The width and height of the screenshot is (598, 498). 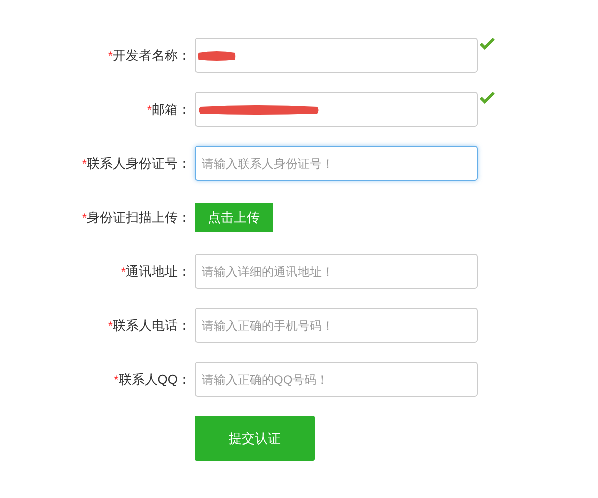 I want to click on input-field: 请输入正确的QQ号码！, so click(x=336, y=379).